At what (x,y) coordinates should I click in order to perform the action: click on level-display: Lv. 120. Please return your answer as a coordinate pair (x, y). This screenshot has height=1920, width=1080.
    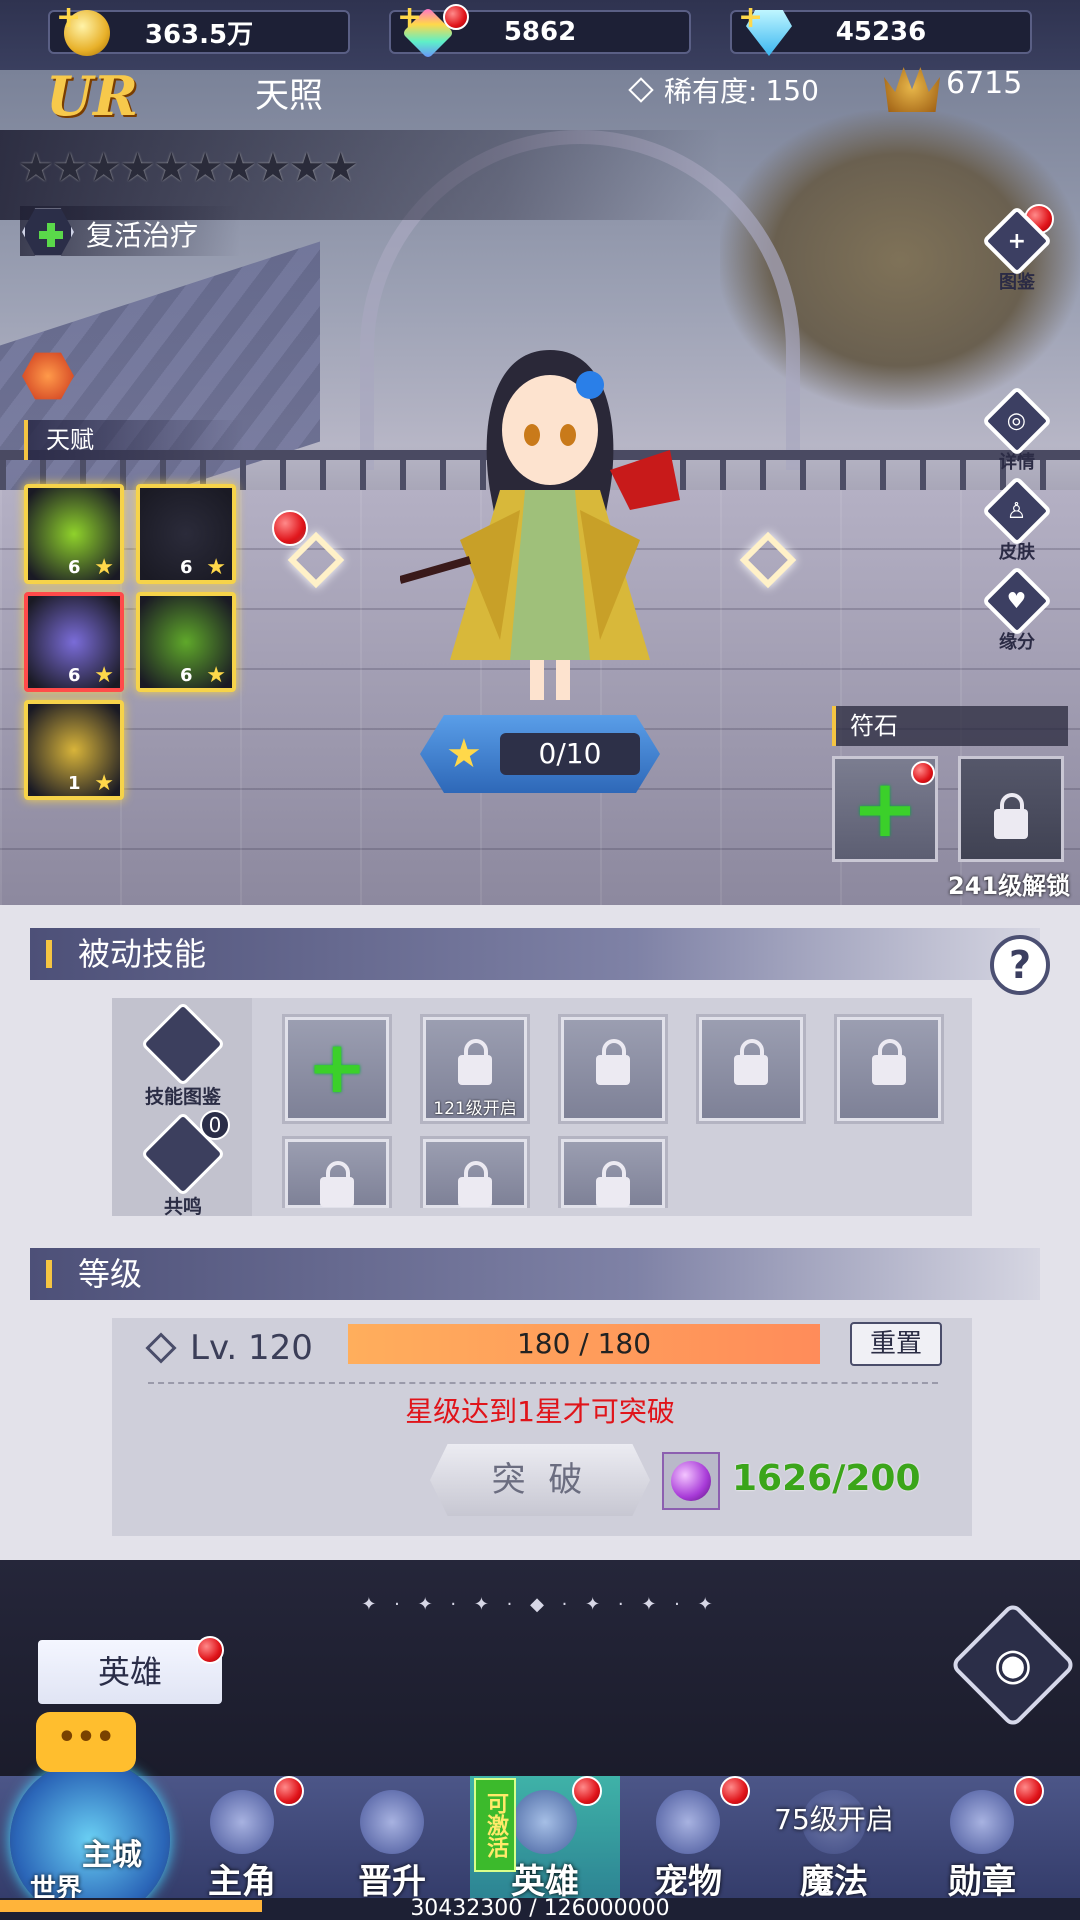
    Looking at the image, I should click on (229, 1348).